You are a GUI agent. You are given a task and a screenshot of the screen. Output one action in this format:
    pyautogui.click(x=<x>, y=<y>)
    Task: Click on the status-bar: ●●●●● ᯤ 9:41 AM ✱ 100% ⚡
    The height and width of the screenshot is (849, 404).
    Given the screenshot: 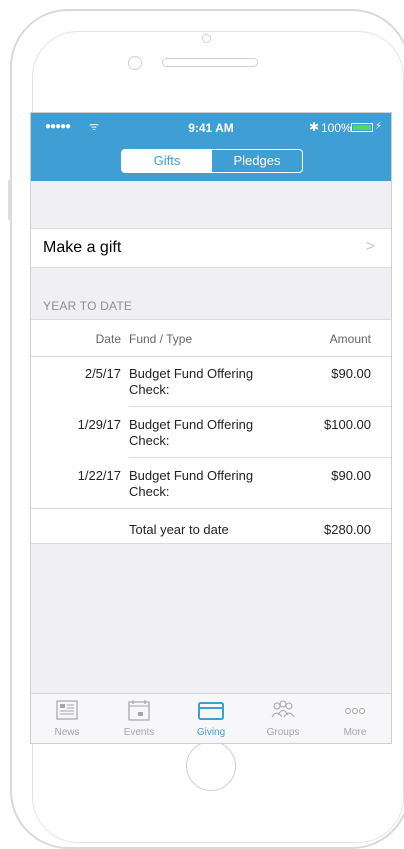 What is the action you would take?
    pyautogui.click(x=211, y=128)
    